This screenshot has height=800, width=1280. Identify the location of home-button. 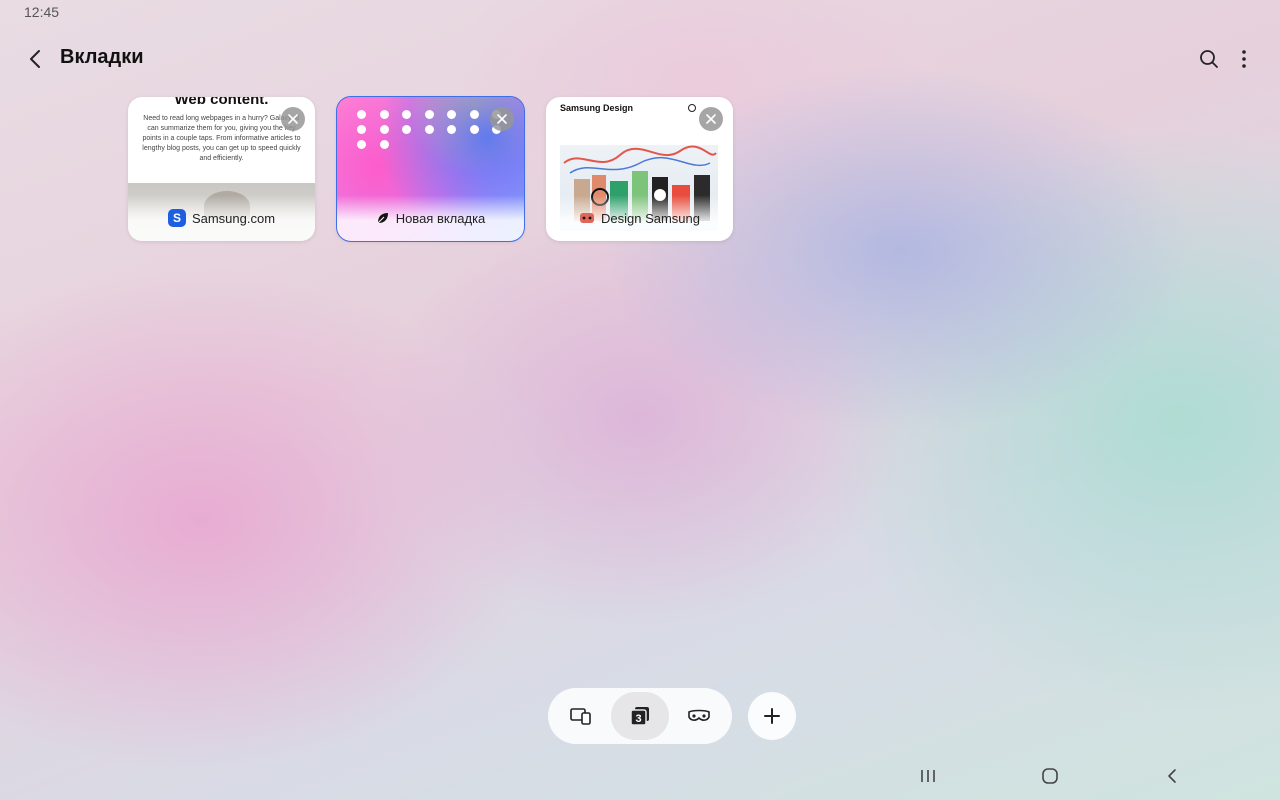
(1050, 776).